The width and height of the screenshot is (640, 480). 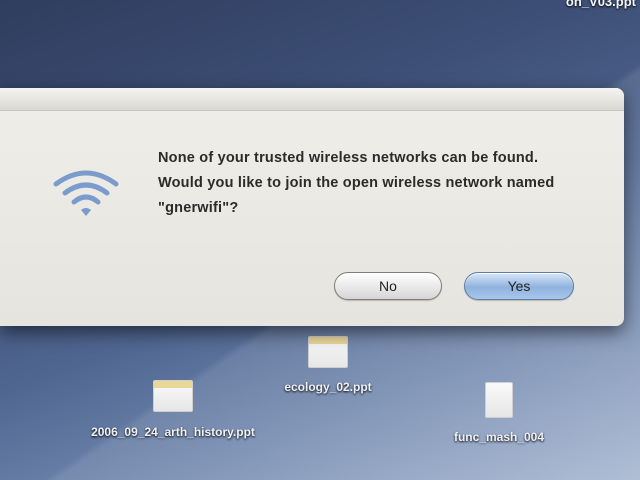 I want to click on yes-button: Yes, so click(x=519, y=286).